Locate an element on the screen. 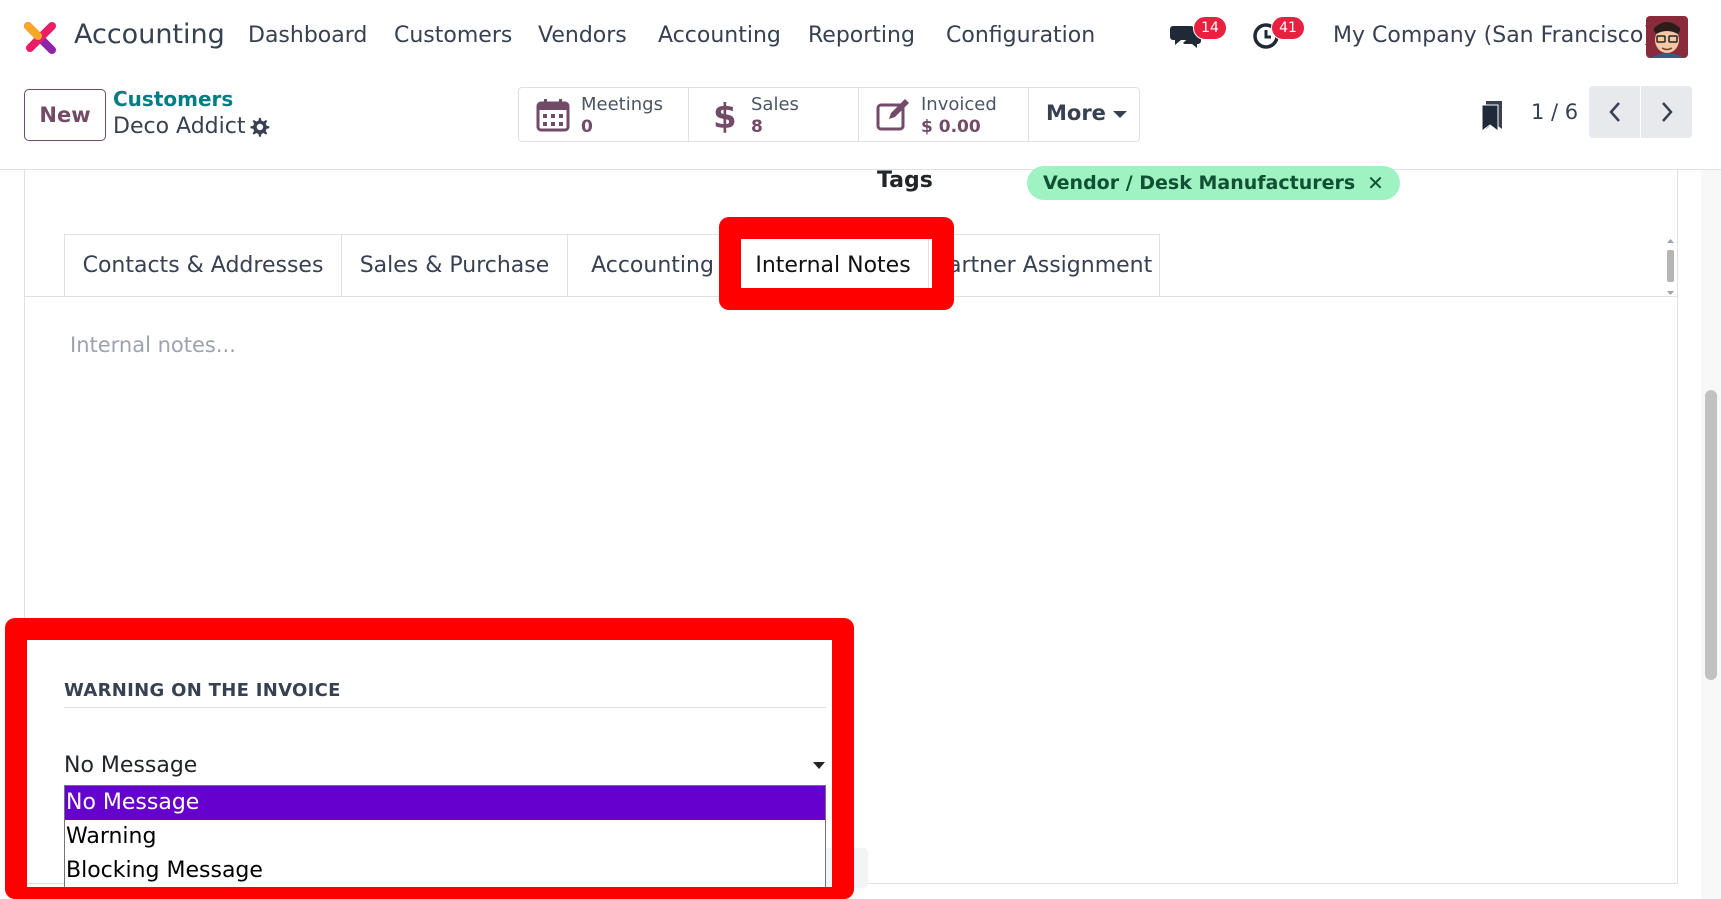 The image size is (1721, 899). menu-reporting: Reporting is located at coordinates (861, 35).